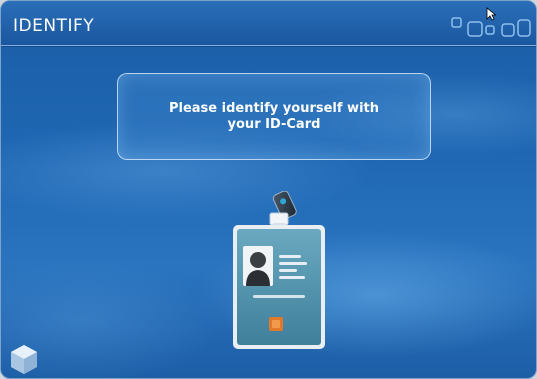 The height and width of the screenshot is (379, 537). What do you see at coordinates (491, 14) in the screenshot?
I see `mouse-cursor-icon` at bounding box center [491, 14].